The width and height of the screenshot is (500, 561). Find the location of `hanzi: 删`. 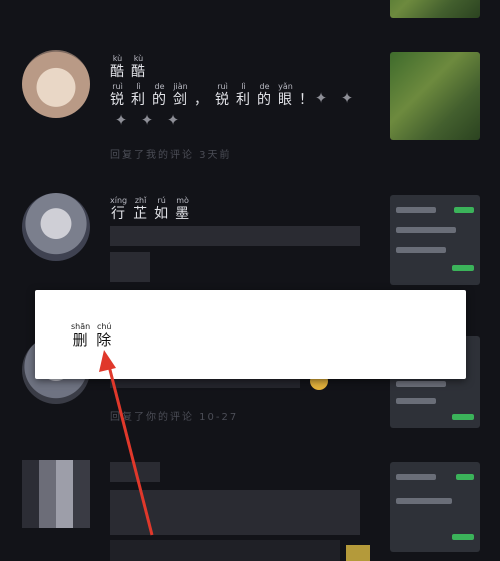

hanzi: 删 is located at coordinates (80, 340).